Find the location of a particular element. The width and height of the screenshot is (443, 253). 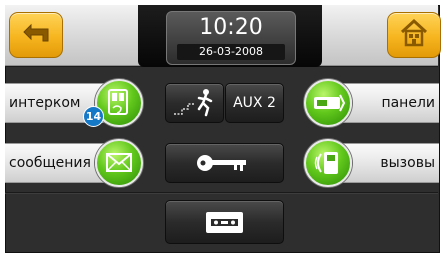

clock-display: 10:20 26-03-2008 is located at coordinates (231, 38).